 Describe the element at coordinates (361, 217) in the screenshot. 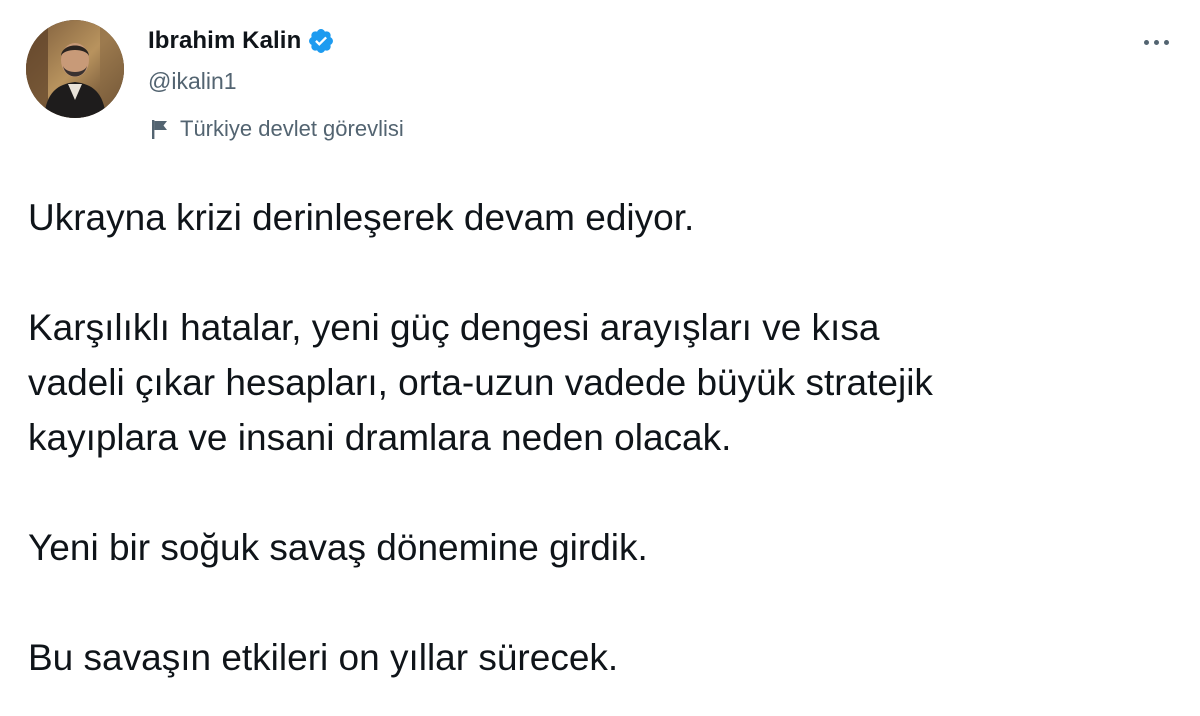

I see `tweet-paragraph: Ukrayna krizi derinleşerek devam ediyor.` at that location.